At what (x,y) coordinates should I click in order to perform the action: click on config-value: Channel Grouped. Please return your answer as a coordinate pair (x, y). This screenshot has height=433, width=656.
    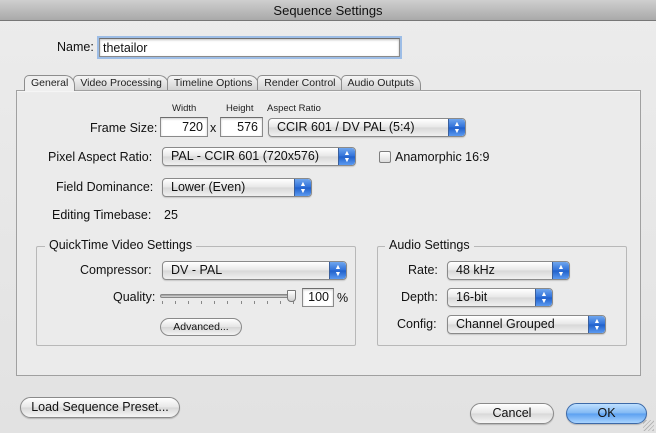
    Looking at the image, I should click on (505, 324).